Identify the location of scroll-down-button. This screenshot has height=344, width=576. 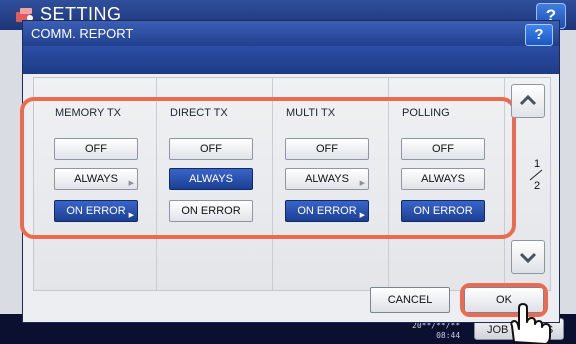
(528, 257).